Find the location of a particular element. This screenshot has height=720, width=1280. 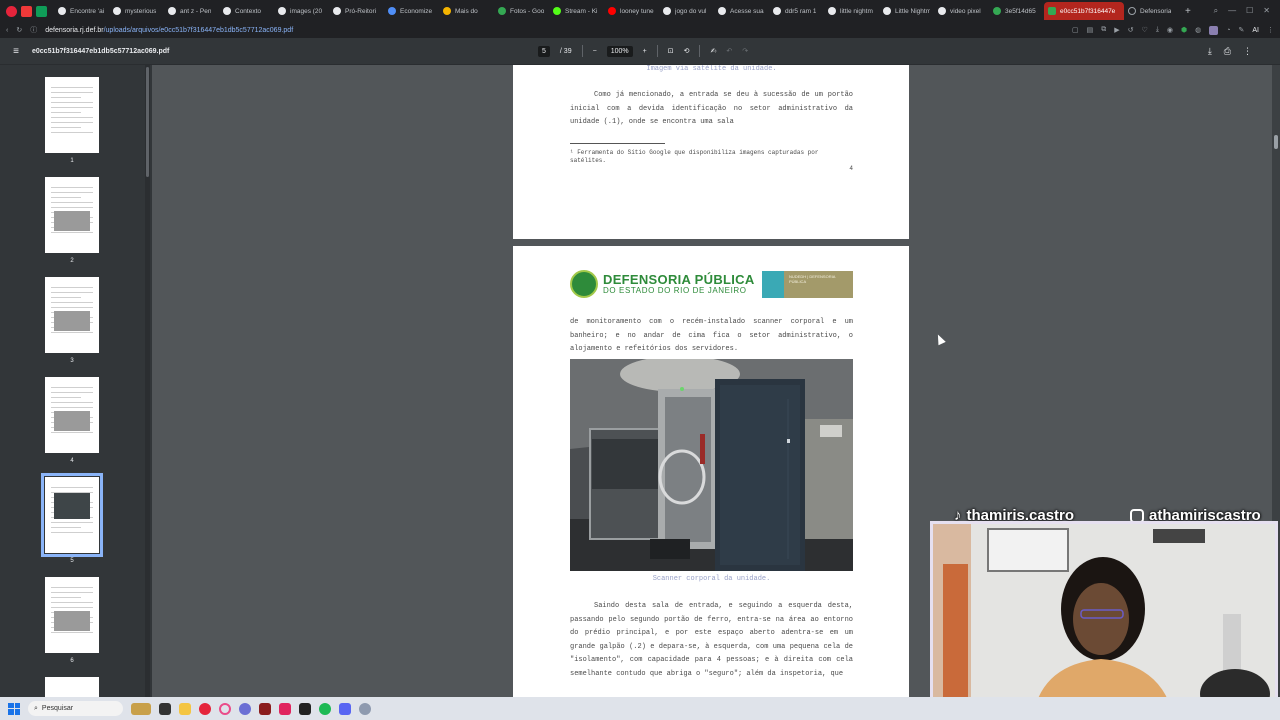

browser-tab: Pró-Reitori is located at coordinates (356, 11).